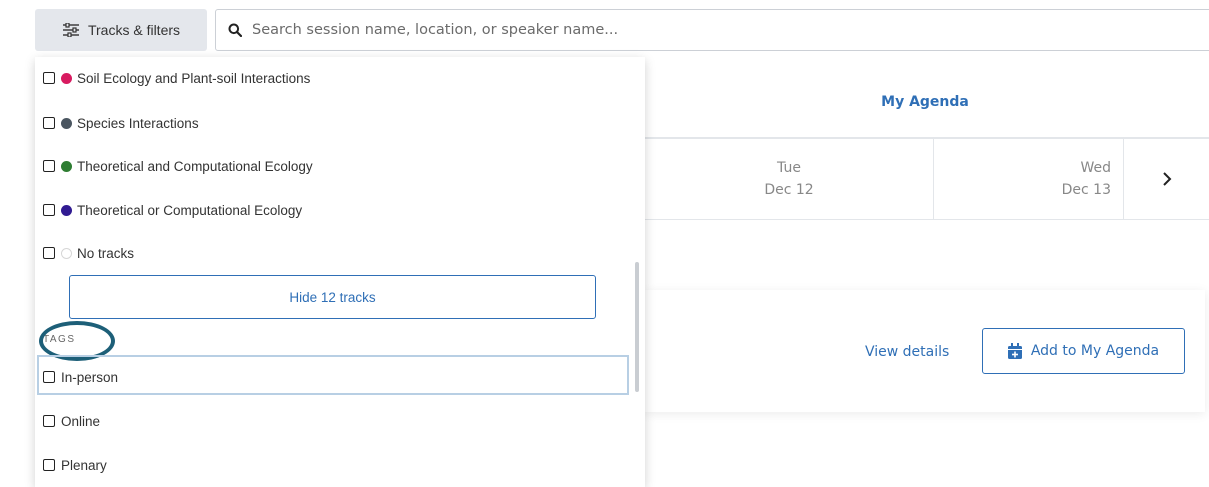  What do you see at coordinates (332, 297) in the screenshot?
I see `hide-tracks-button: Hide 12 tracks` at bounding box center [332, 297].